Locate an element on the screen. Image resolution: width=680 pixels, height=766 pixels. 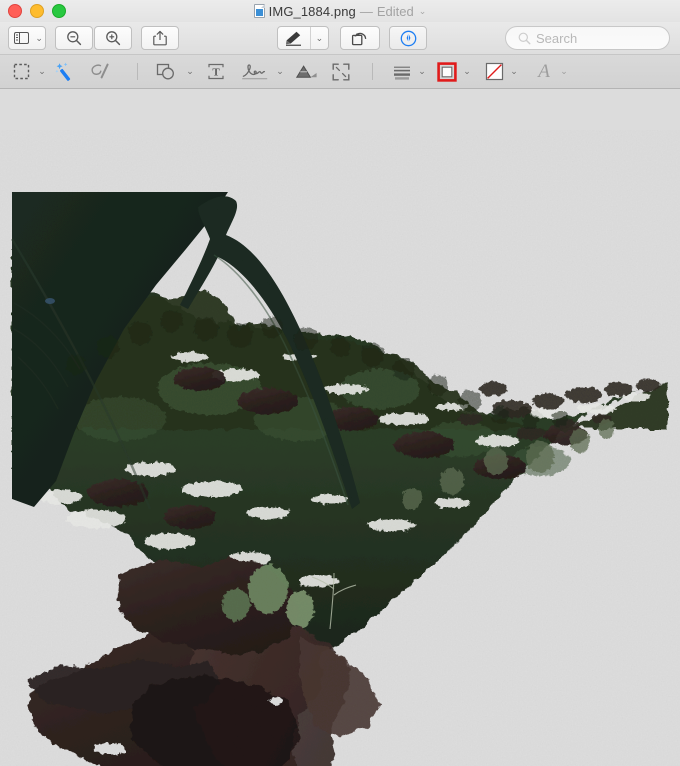
rotate-left-icon is located at coordinates (360, 38).